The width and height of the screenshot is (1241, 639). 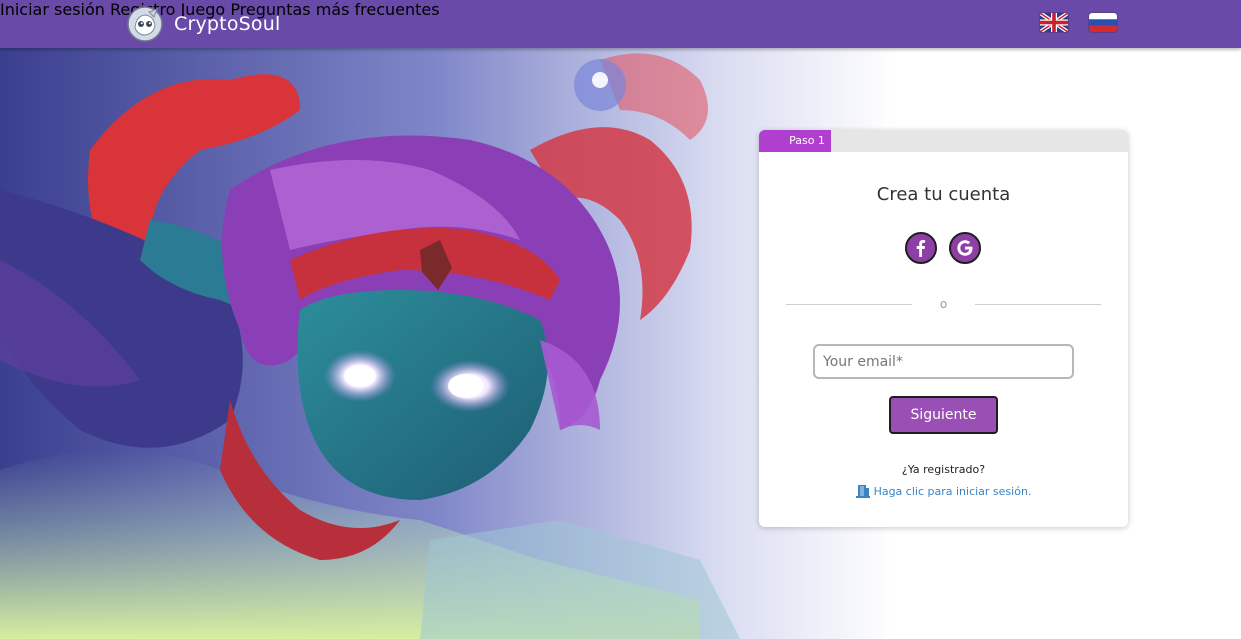 I want to click on step-label: Paso 1, so click(x=807, y=140).